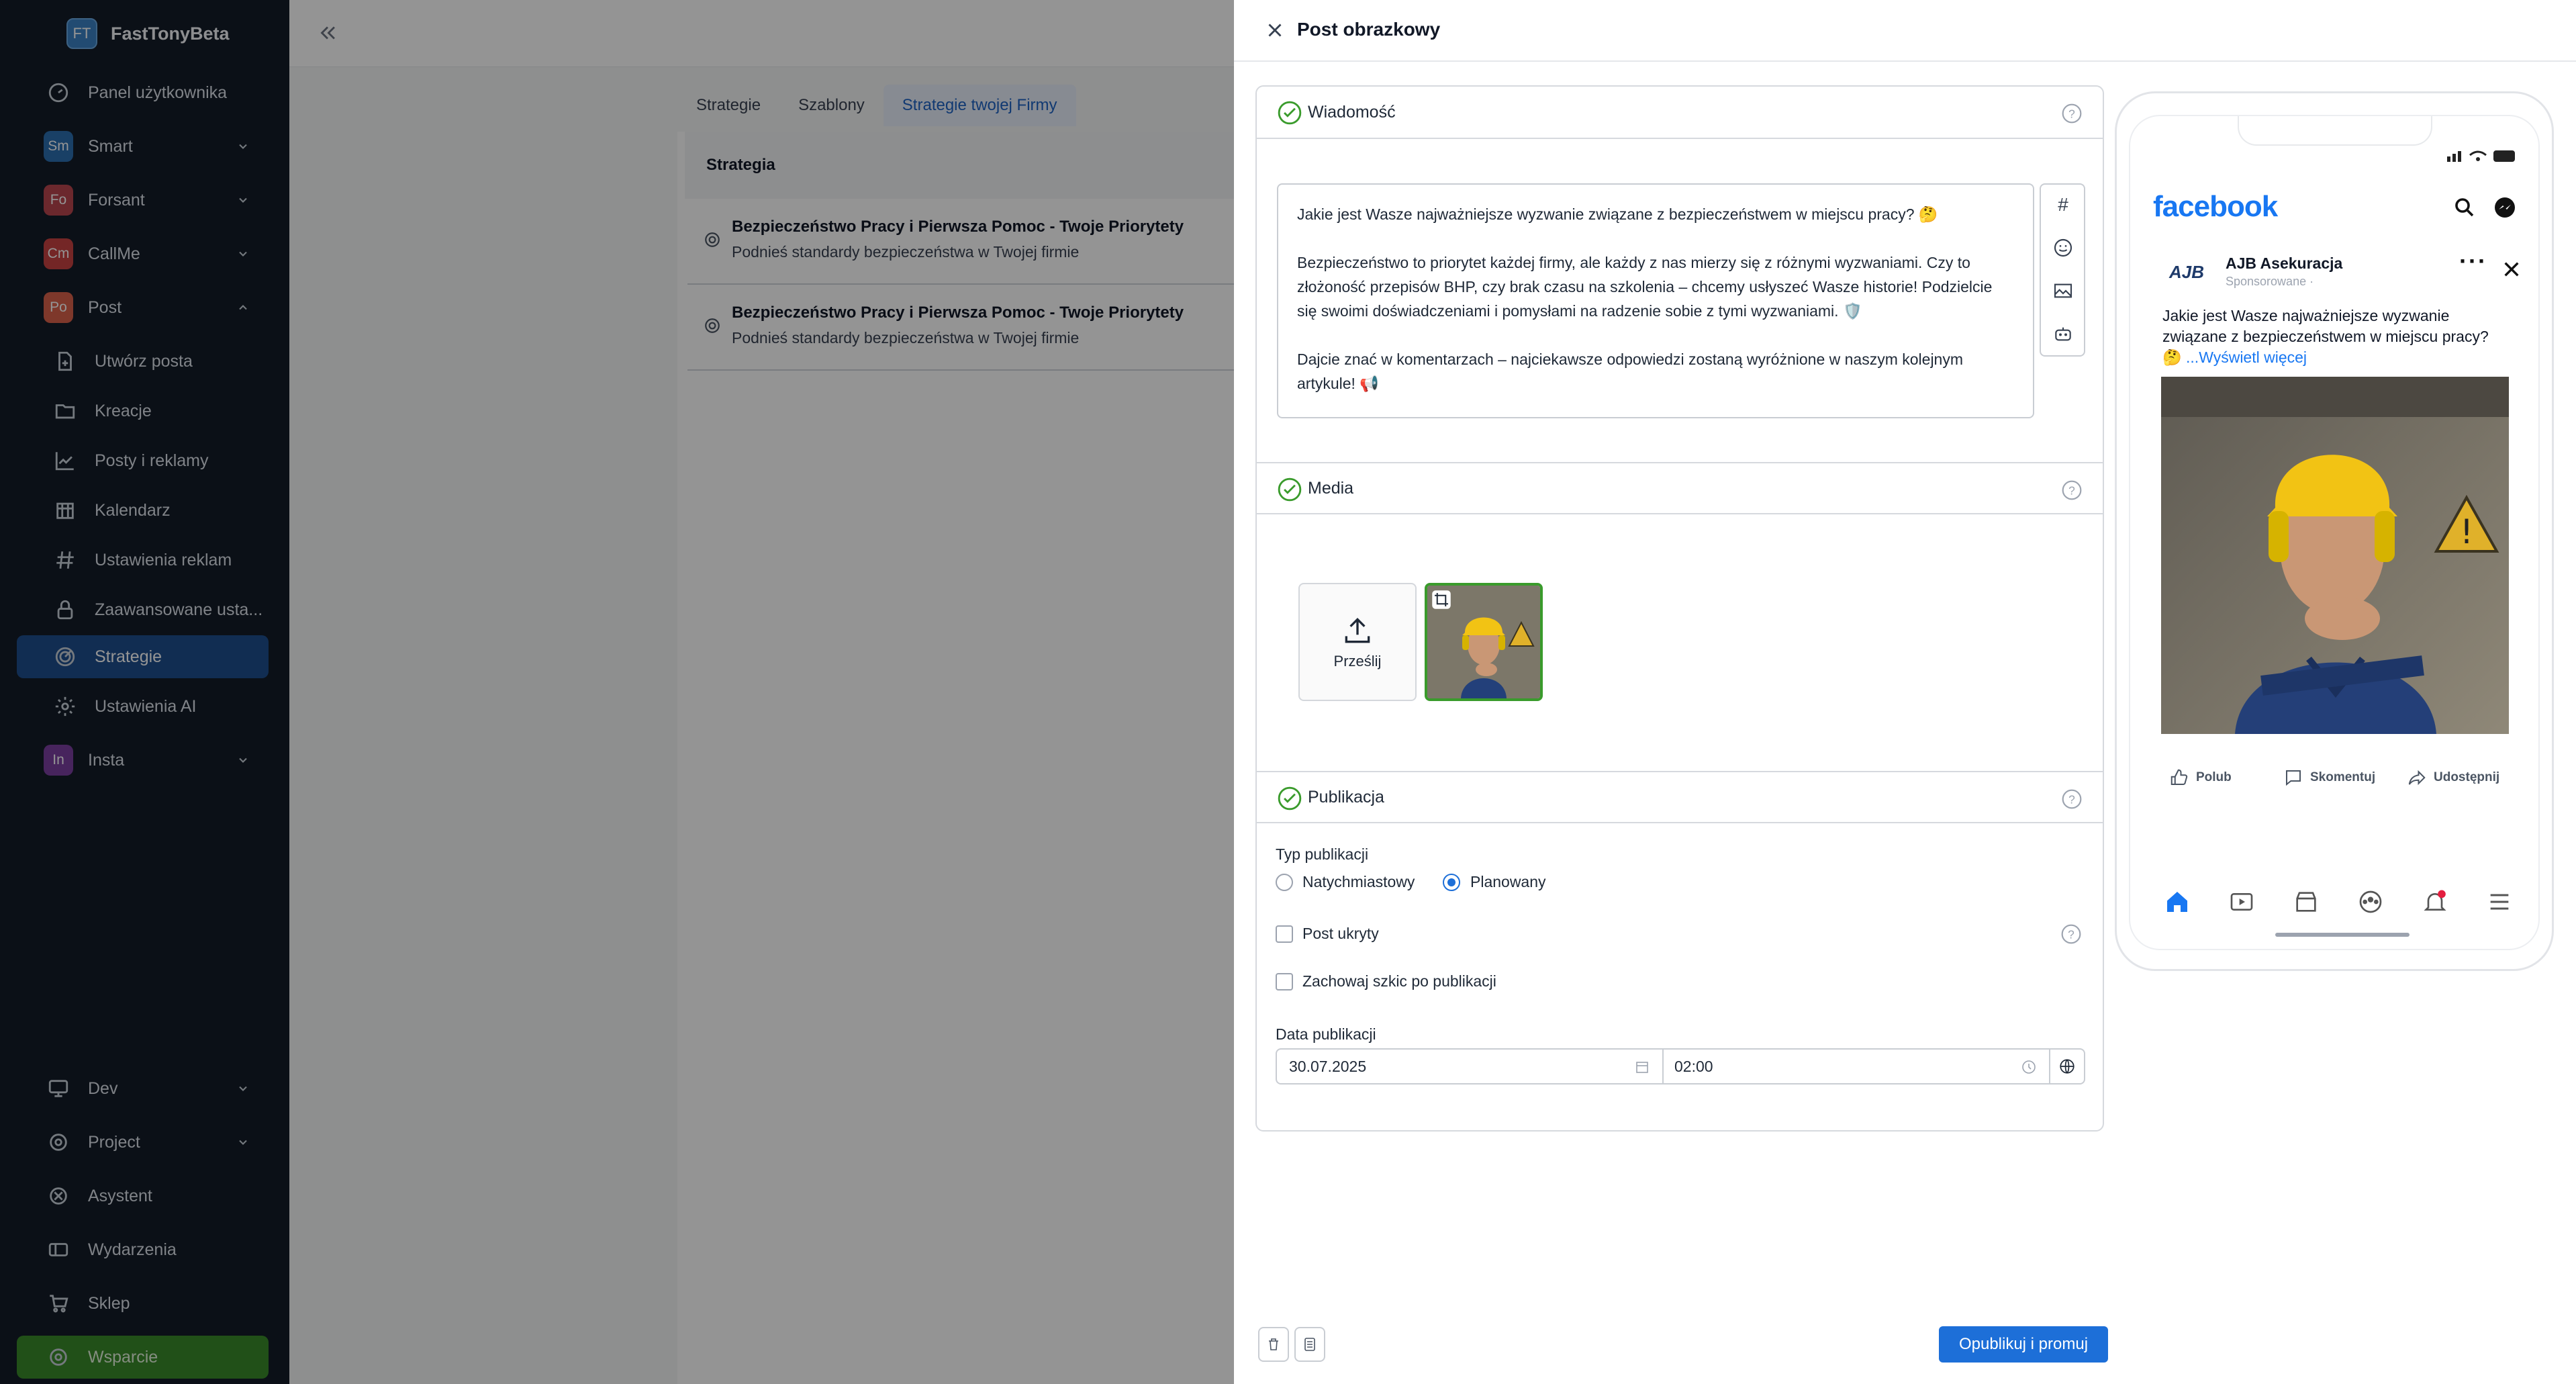 The height and width of the screenshot is (1384, 2576). Describe the element at coordinates (1451, 882) in the screenshot. I see `radio-scheduled` at that location.